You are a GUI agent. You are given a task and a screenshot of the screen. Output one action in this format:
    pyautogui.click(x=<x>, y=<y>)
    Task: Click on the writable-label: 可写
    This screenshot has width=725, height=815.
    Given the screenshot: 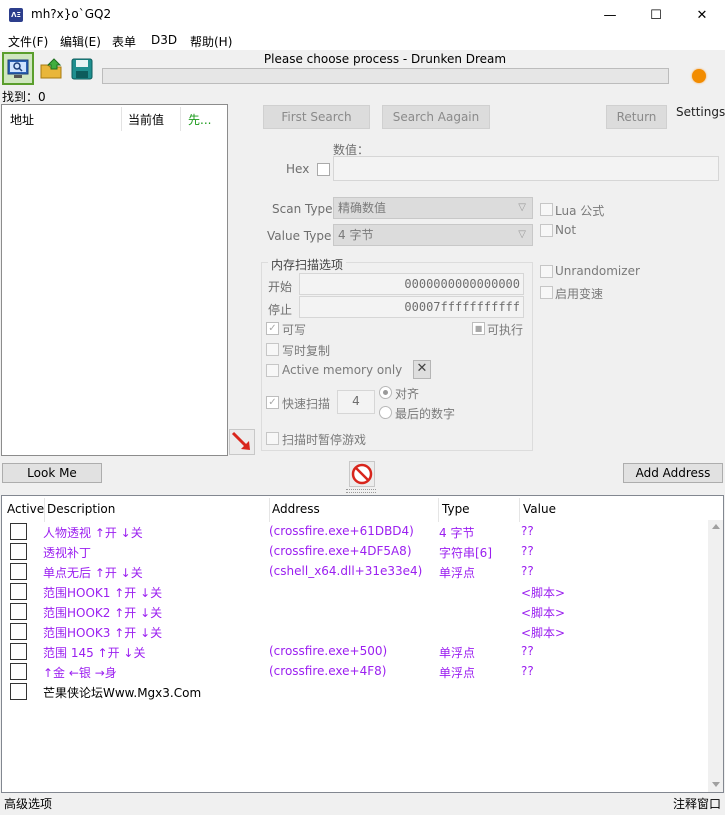 What is the action you would take?
    pyautogui.click(x=294, y=330)
    